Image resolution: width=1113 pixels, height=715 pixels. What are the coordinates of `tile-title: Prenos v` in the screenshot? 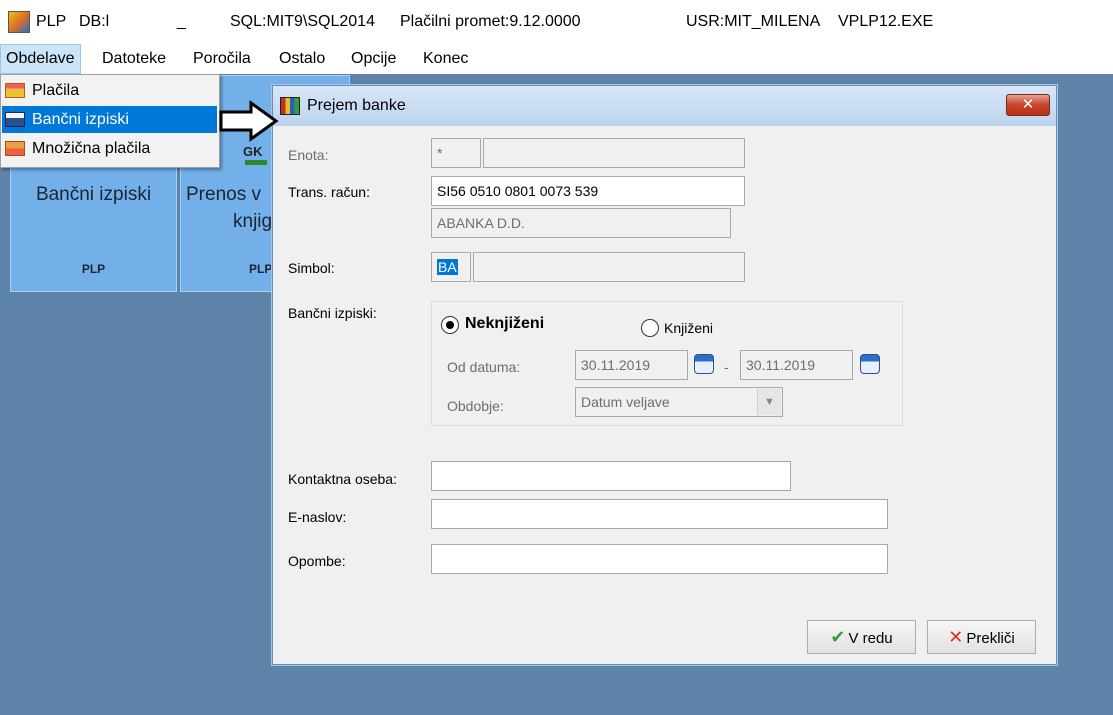 It's located at (223, 194).